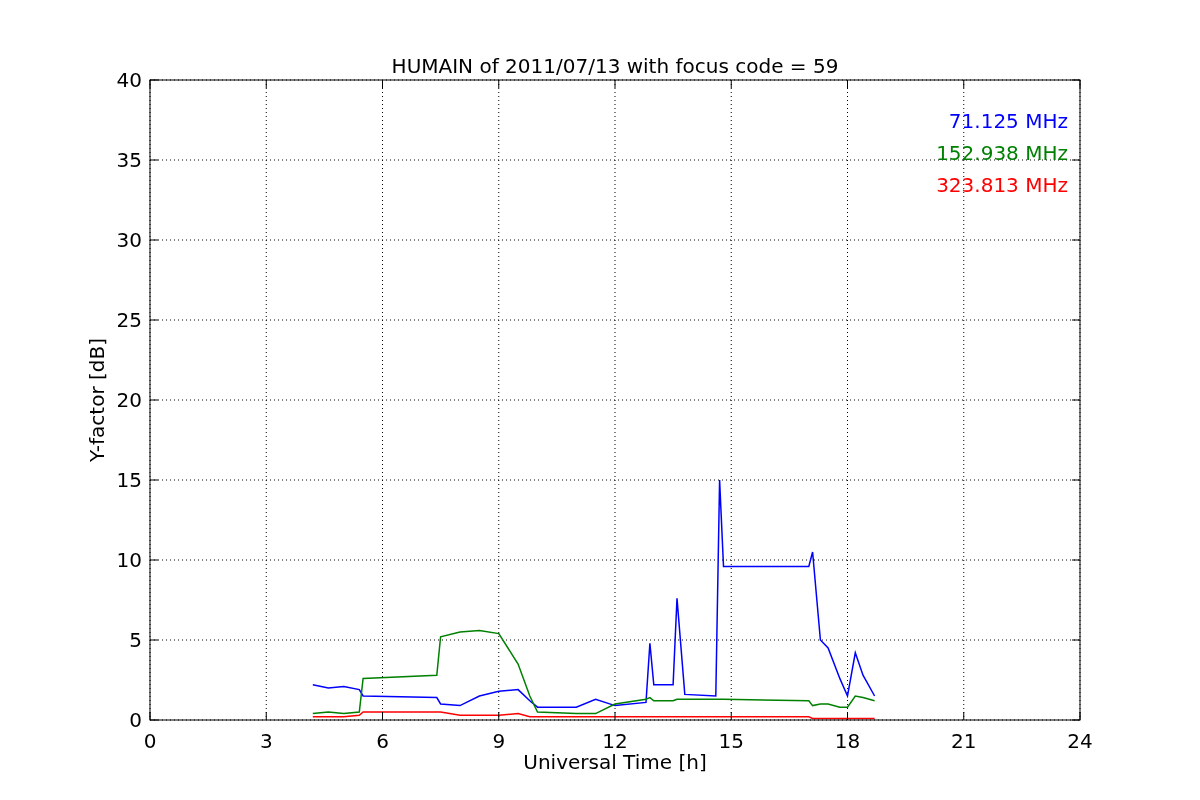 The height and width of the screenshot is (800, 1200). Describe the element at coordinates (382, 741) in the screenshot. I see `tick-label: 6` at that location.